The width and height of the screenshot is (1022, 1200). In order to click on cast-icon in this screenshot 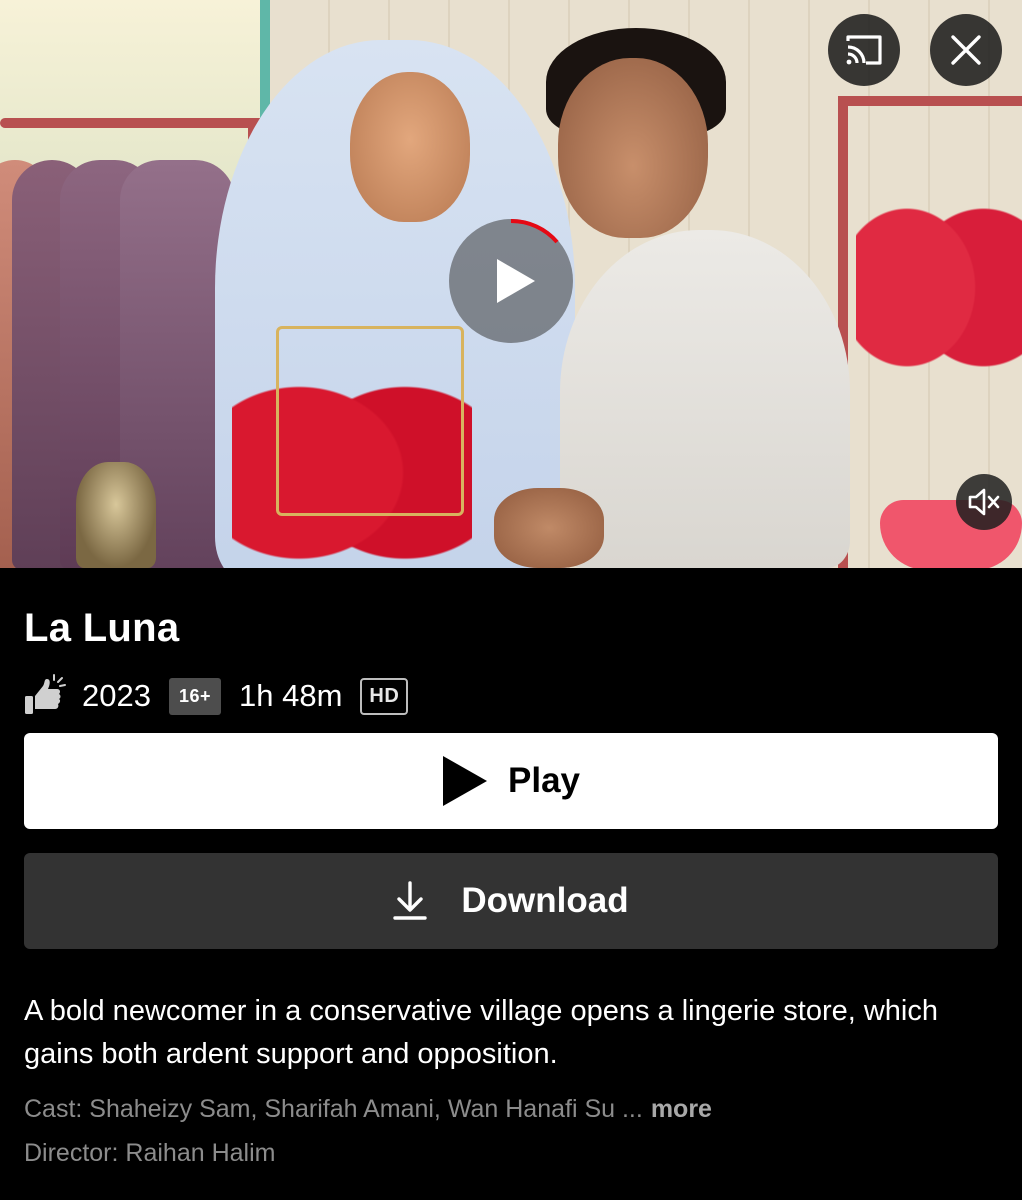, I will do `click(864, 50)`.